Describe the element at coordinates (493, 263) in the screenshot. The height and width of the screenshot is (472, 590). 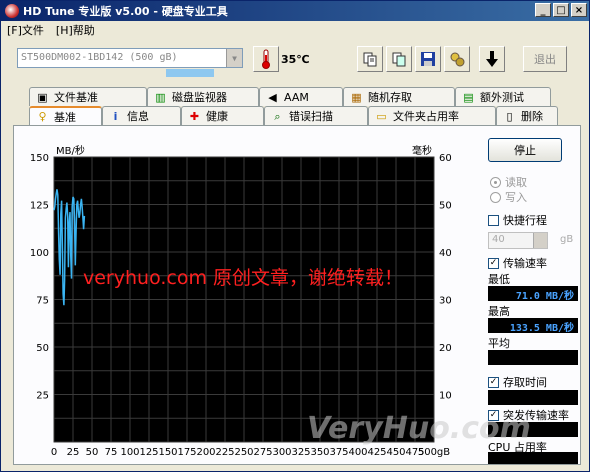
I see `transfer-rate-box: ✓` at that location.